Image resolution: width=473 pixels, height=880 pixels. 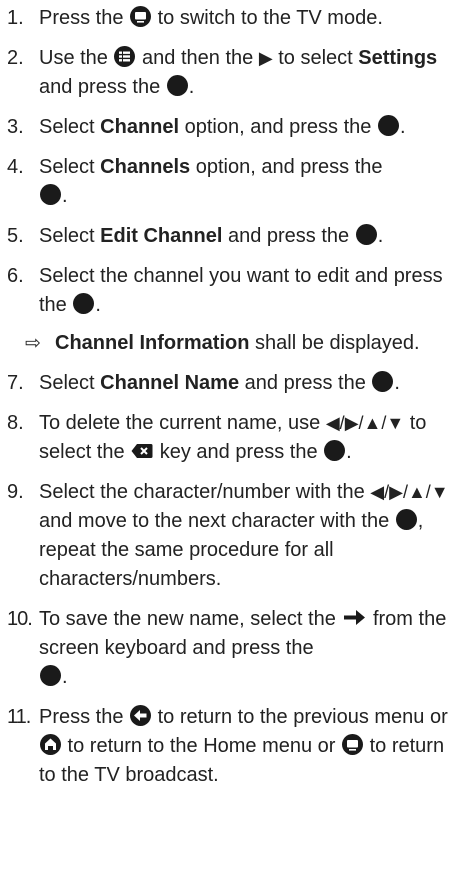 I want to click on step-number: 8., so click(x=15, y=423).